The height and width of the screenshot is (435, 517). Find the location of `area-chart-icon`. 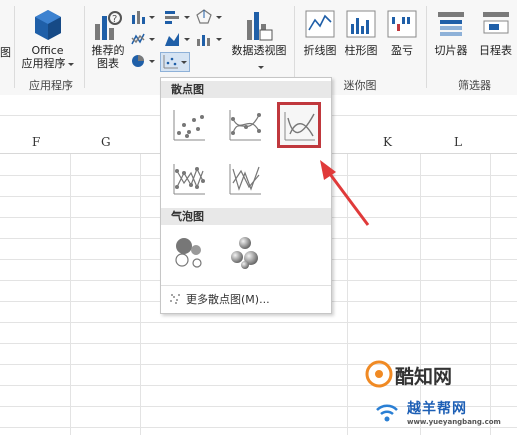

area-chart-icon is located at coordinates (177, 39).